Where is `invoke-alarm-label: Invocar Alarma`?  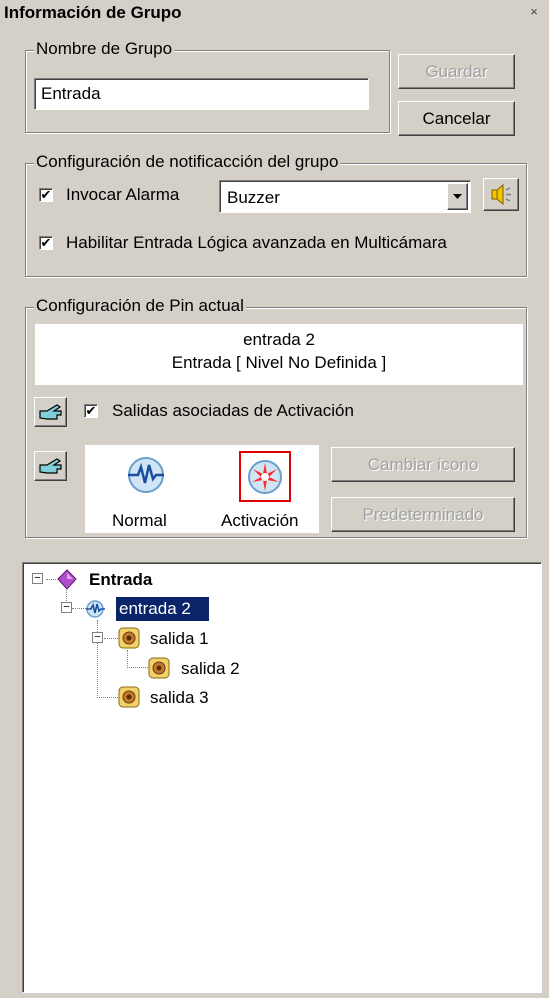 invoke-alarm-label: Invocar Alarma is located at coordinates (123, 194).